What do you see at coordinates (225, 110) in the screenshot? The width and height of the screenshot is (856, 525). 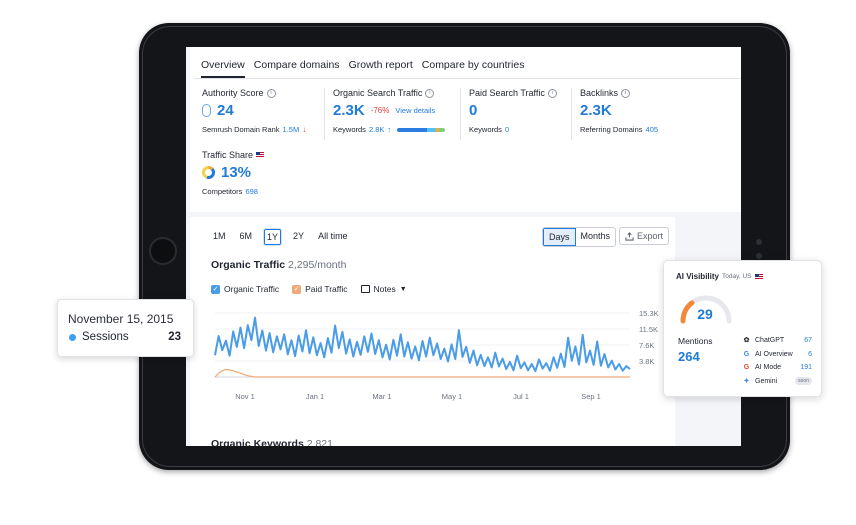 I see `authority-score-value: 24` at bounding box center [225, 110].